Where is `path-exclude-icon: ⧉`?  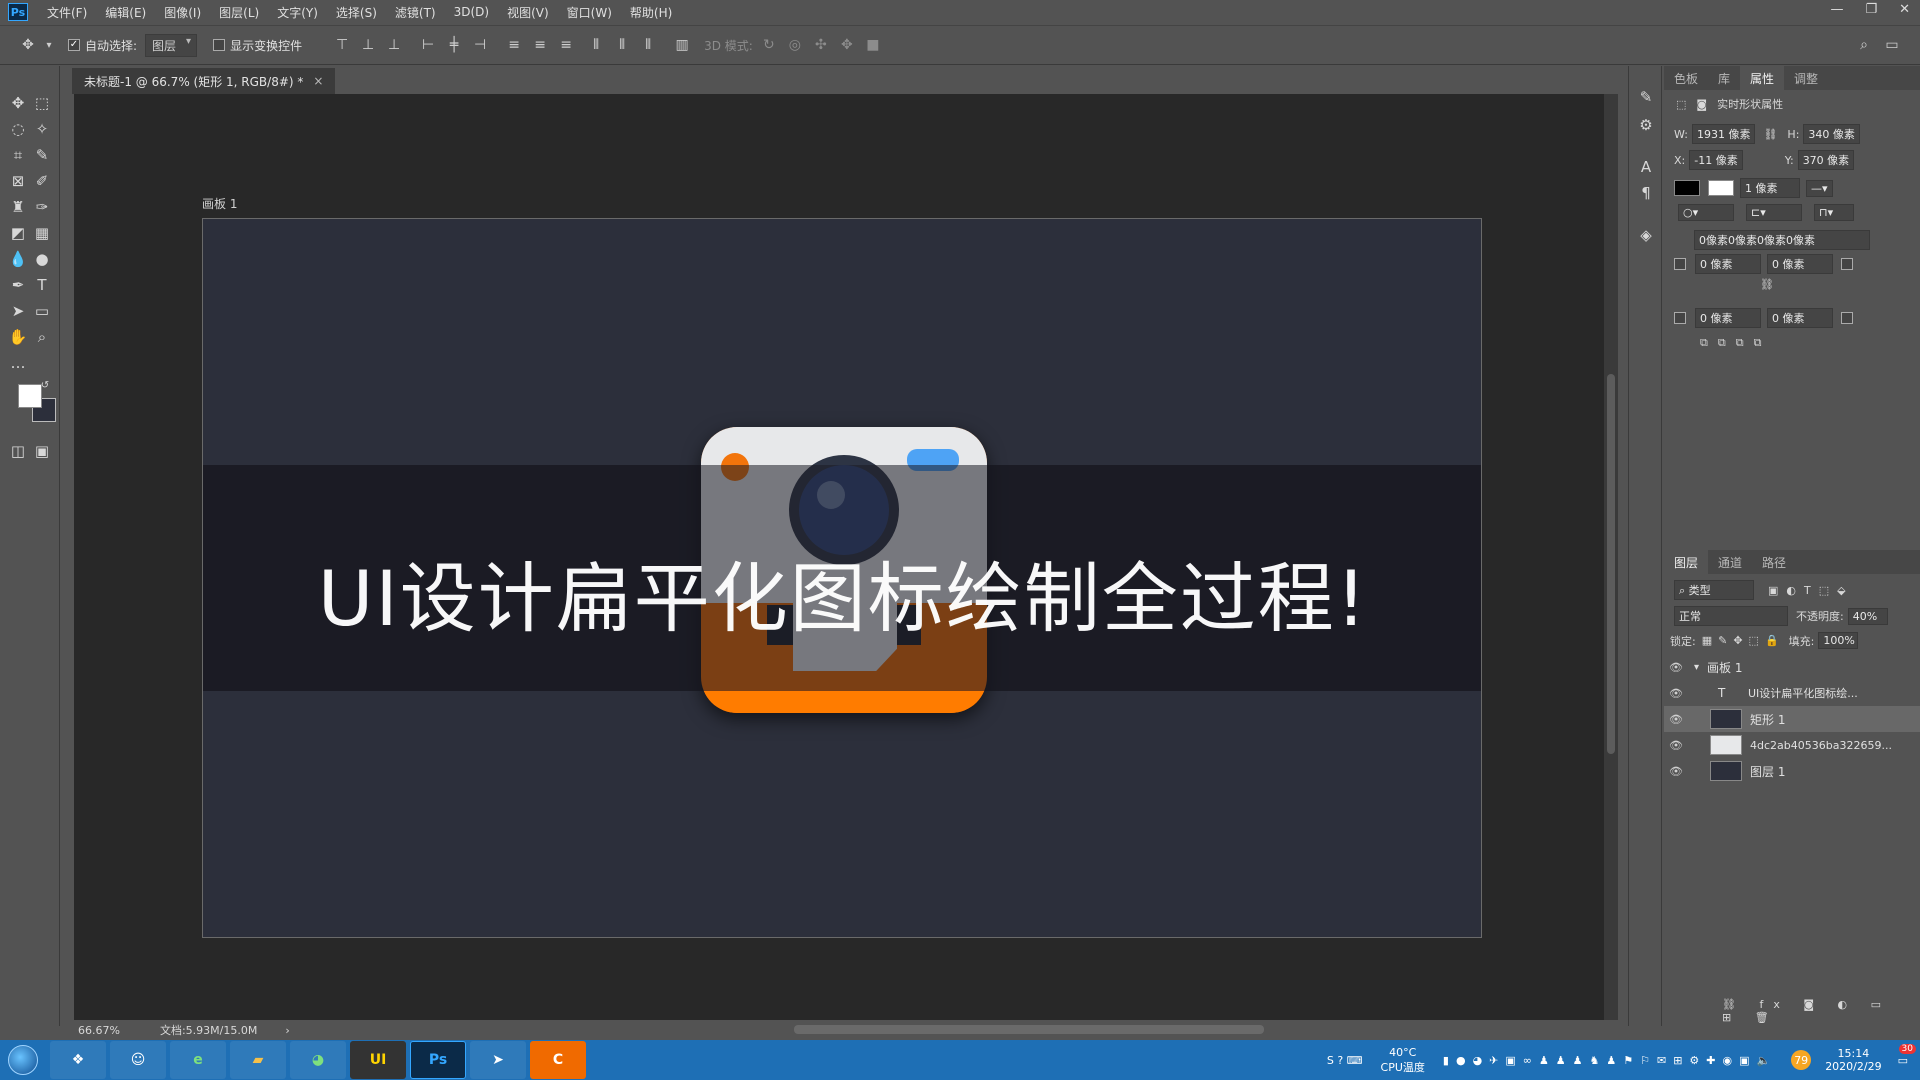 path-exclude-icon: ⧉ is located at coordinates (1758, 343).